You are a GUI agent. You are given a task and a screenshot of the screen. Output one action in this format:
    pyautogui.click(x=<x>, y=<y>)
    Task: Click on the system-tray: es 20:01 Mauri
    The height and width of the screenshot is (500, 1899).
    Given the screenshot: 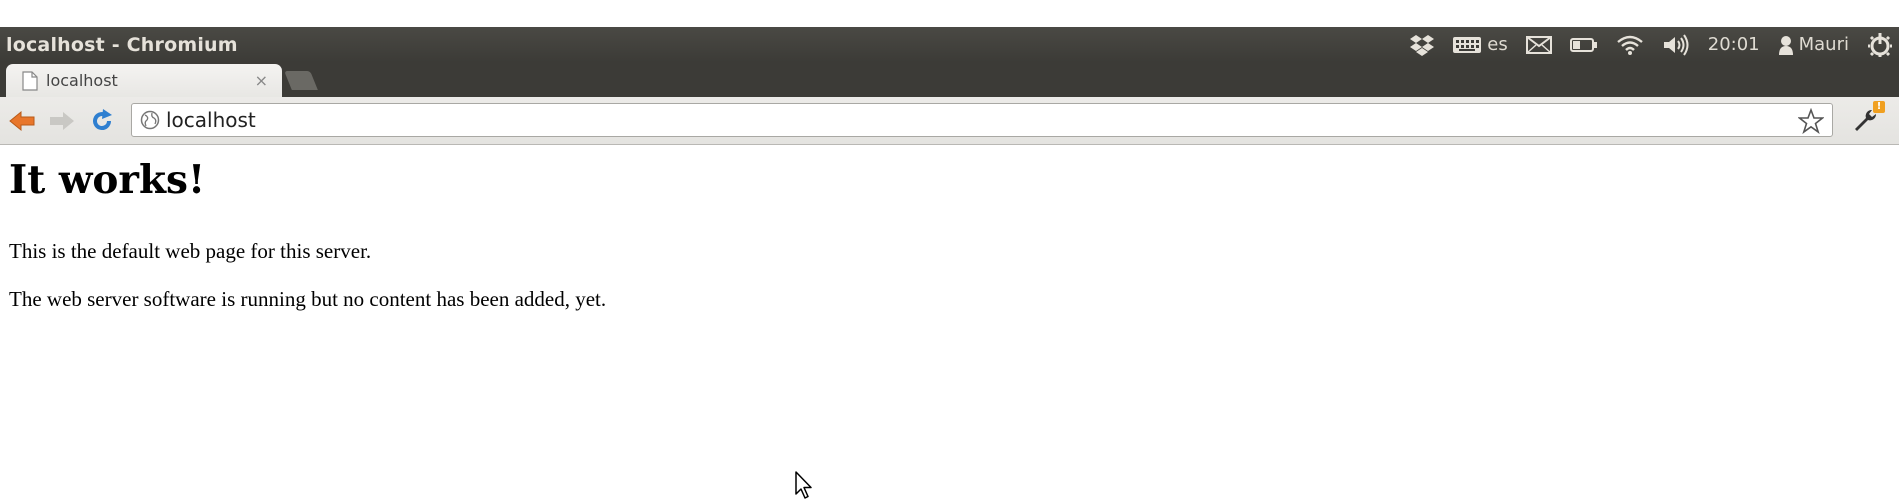 What is the action you would take?
    pyautogui.click(x=1651, y=44)
    